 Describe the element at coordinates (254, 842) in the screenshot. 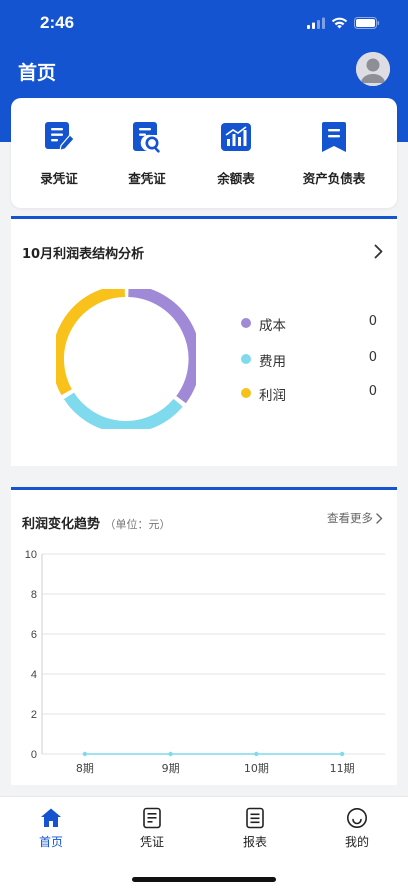

I see `tab-label: 报表` at that location.